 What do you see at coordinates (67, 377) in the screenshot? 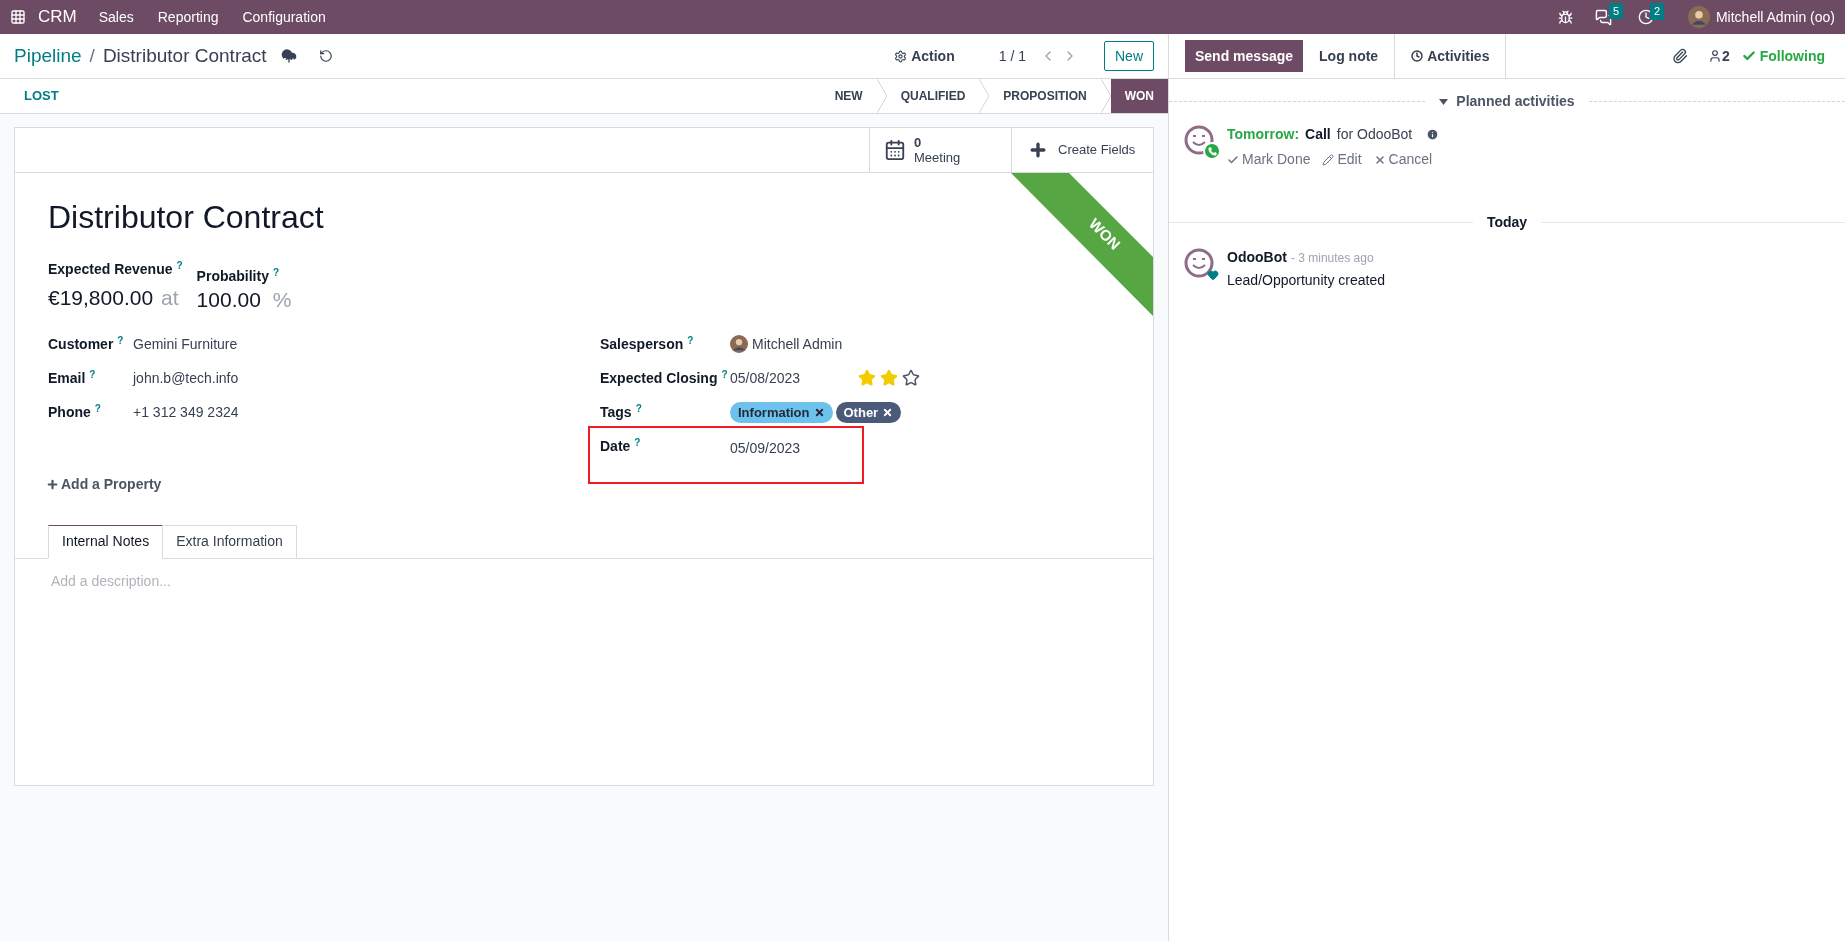
I see `field-label: Email` at bounding box center [67, 377].